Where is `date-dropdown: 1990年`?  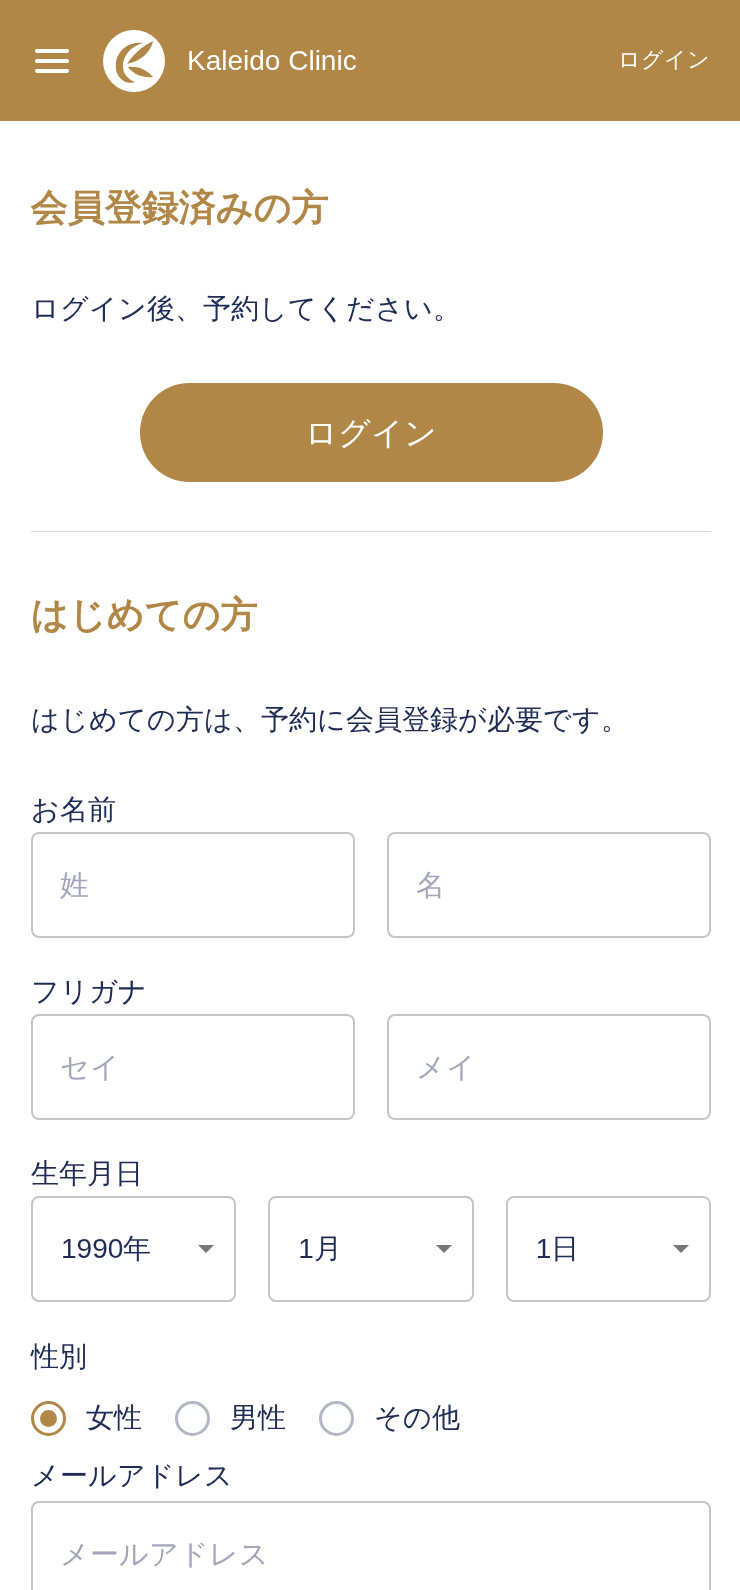 date-dropdown: 1990年 is located at coordinates (134, 1249).